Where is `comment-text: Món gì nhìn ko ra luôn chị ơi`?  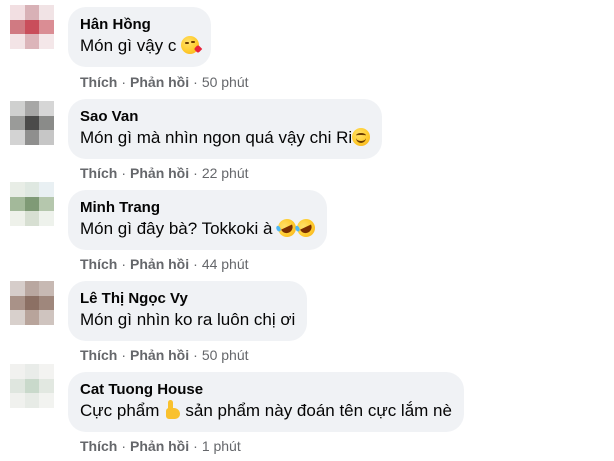
comment-text: Món gì nhìn ko ra luôn chị ơi is located at coordinates (188, 319).